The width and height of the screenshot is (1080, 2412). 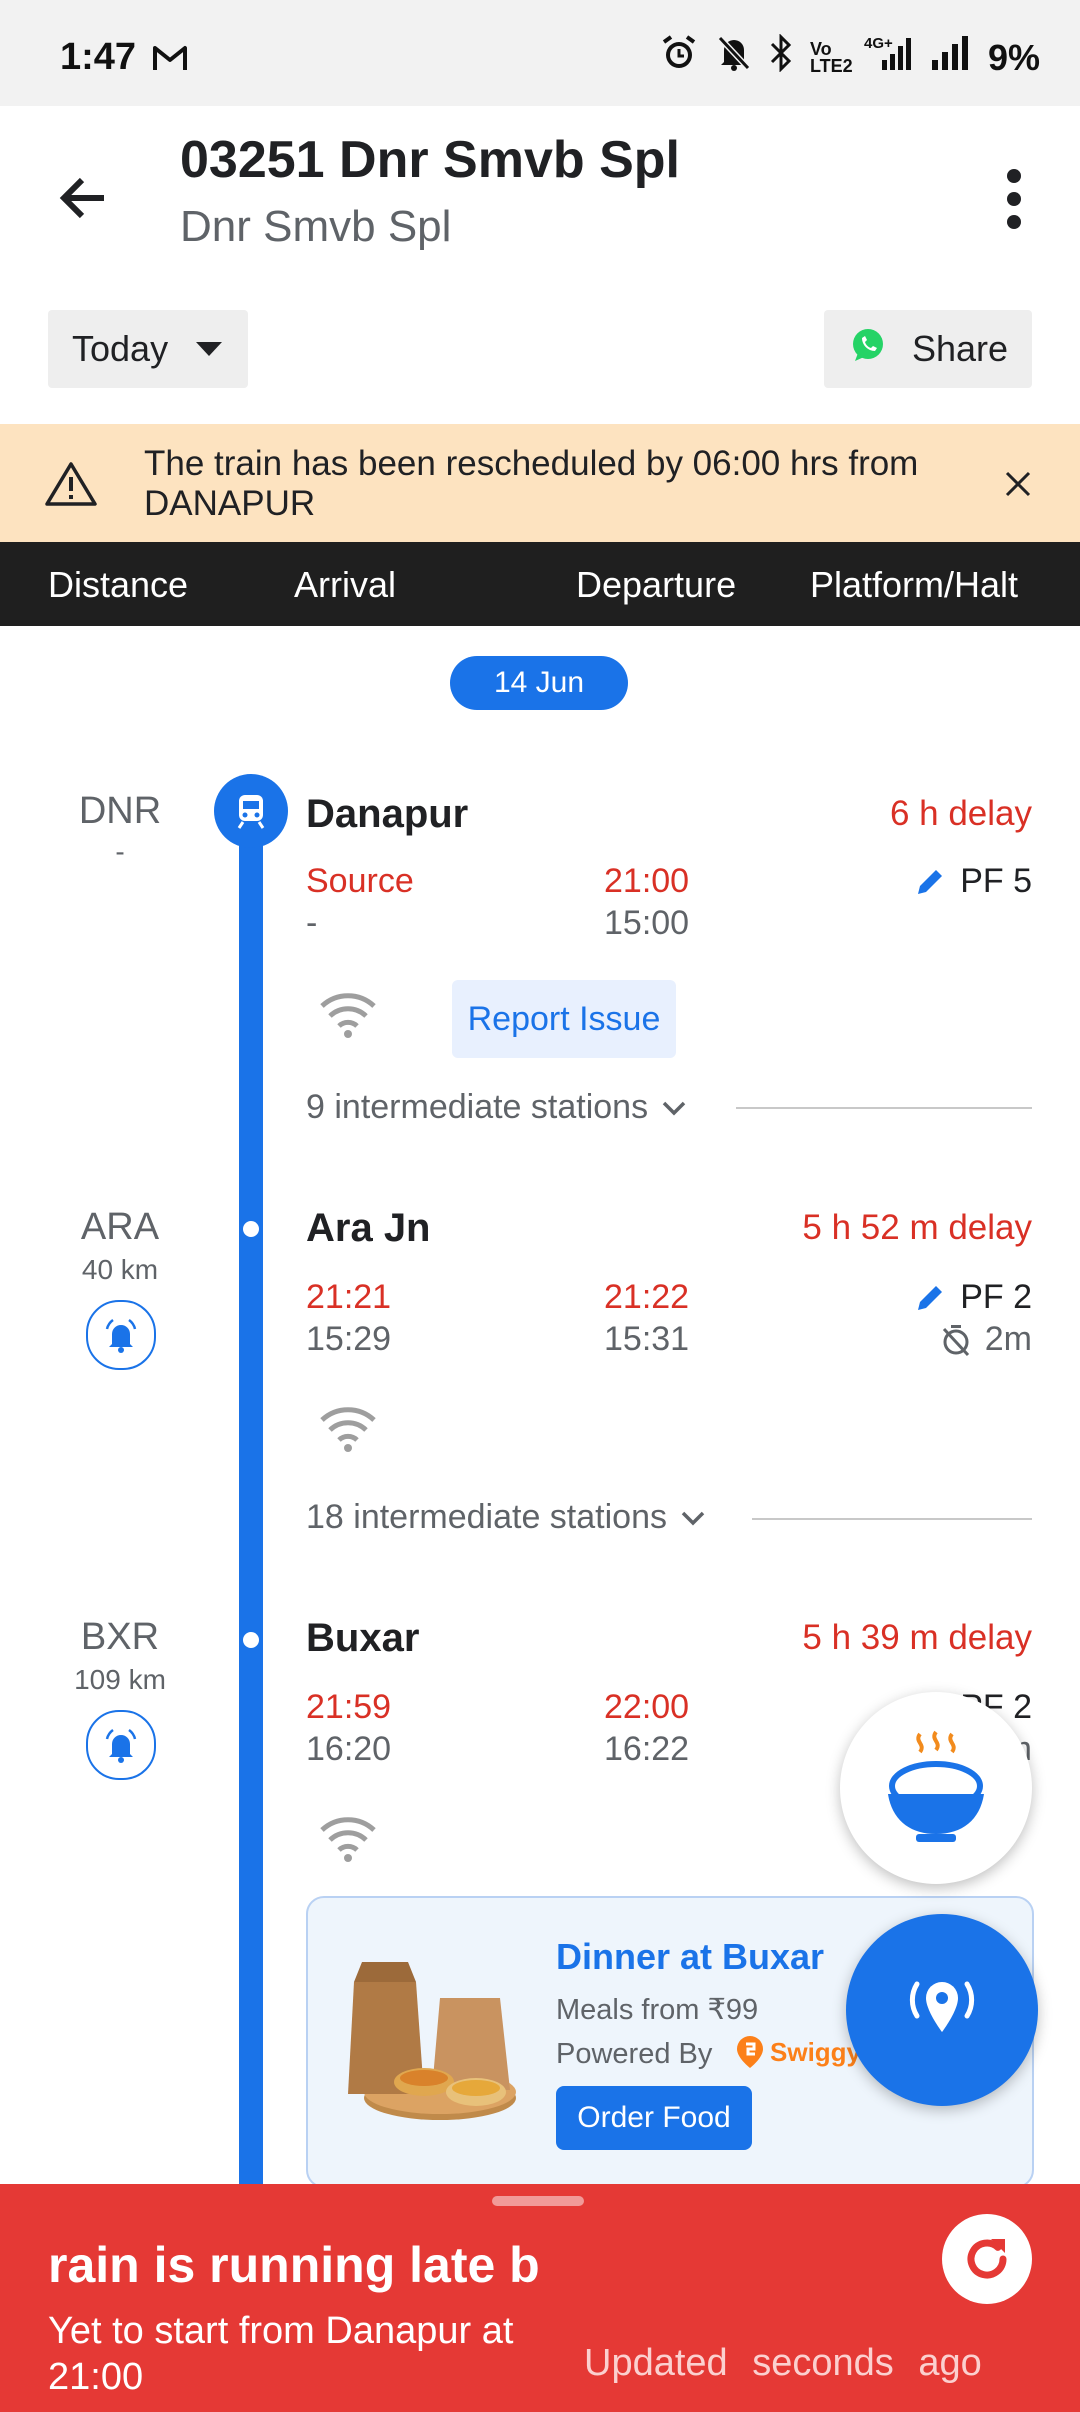 What do you see at coordinates (917, 1637) in the screenshot?
I see `delay-text: 5 h 39 m delay` at bounding box center [917, 1637].